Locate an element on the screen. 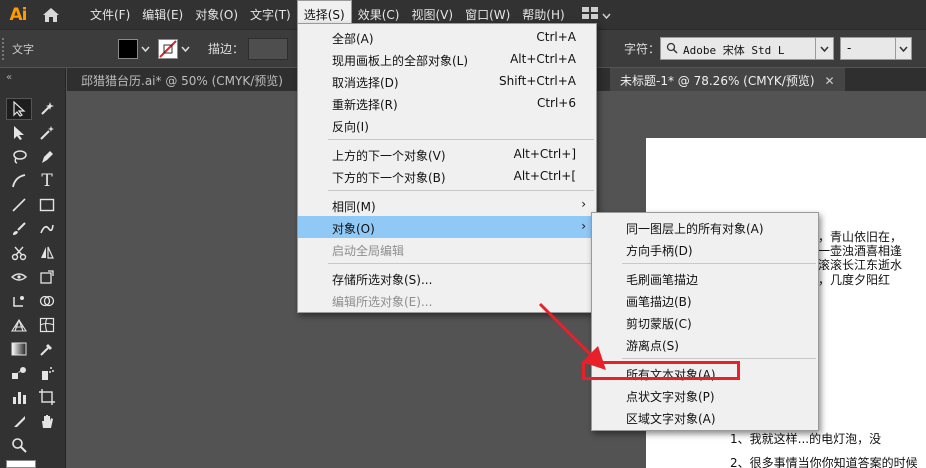 The width and height of the screenshot is (926, 468). font-family-field: Adobe 宋体 Std L is located at coordinates (738, 48).